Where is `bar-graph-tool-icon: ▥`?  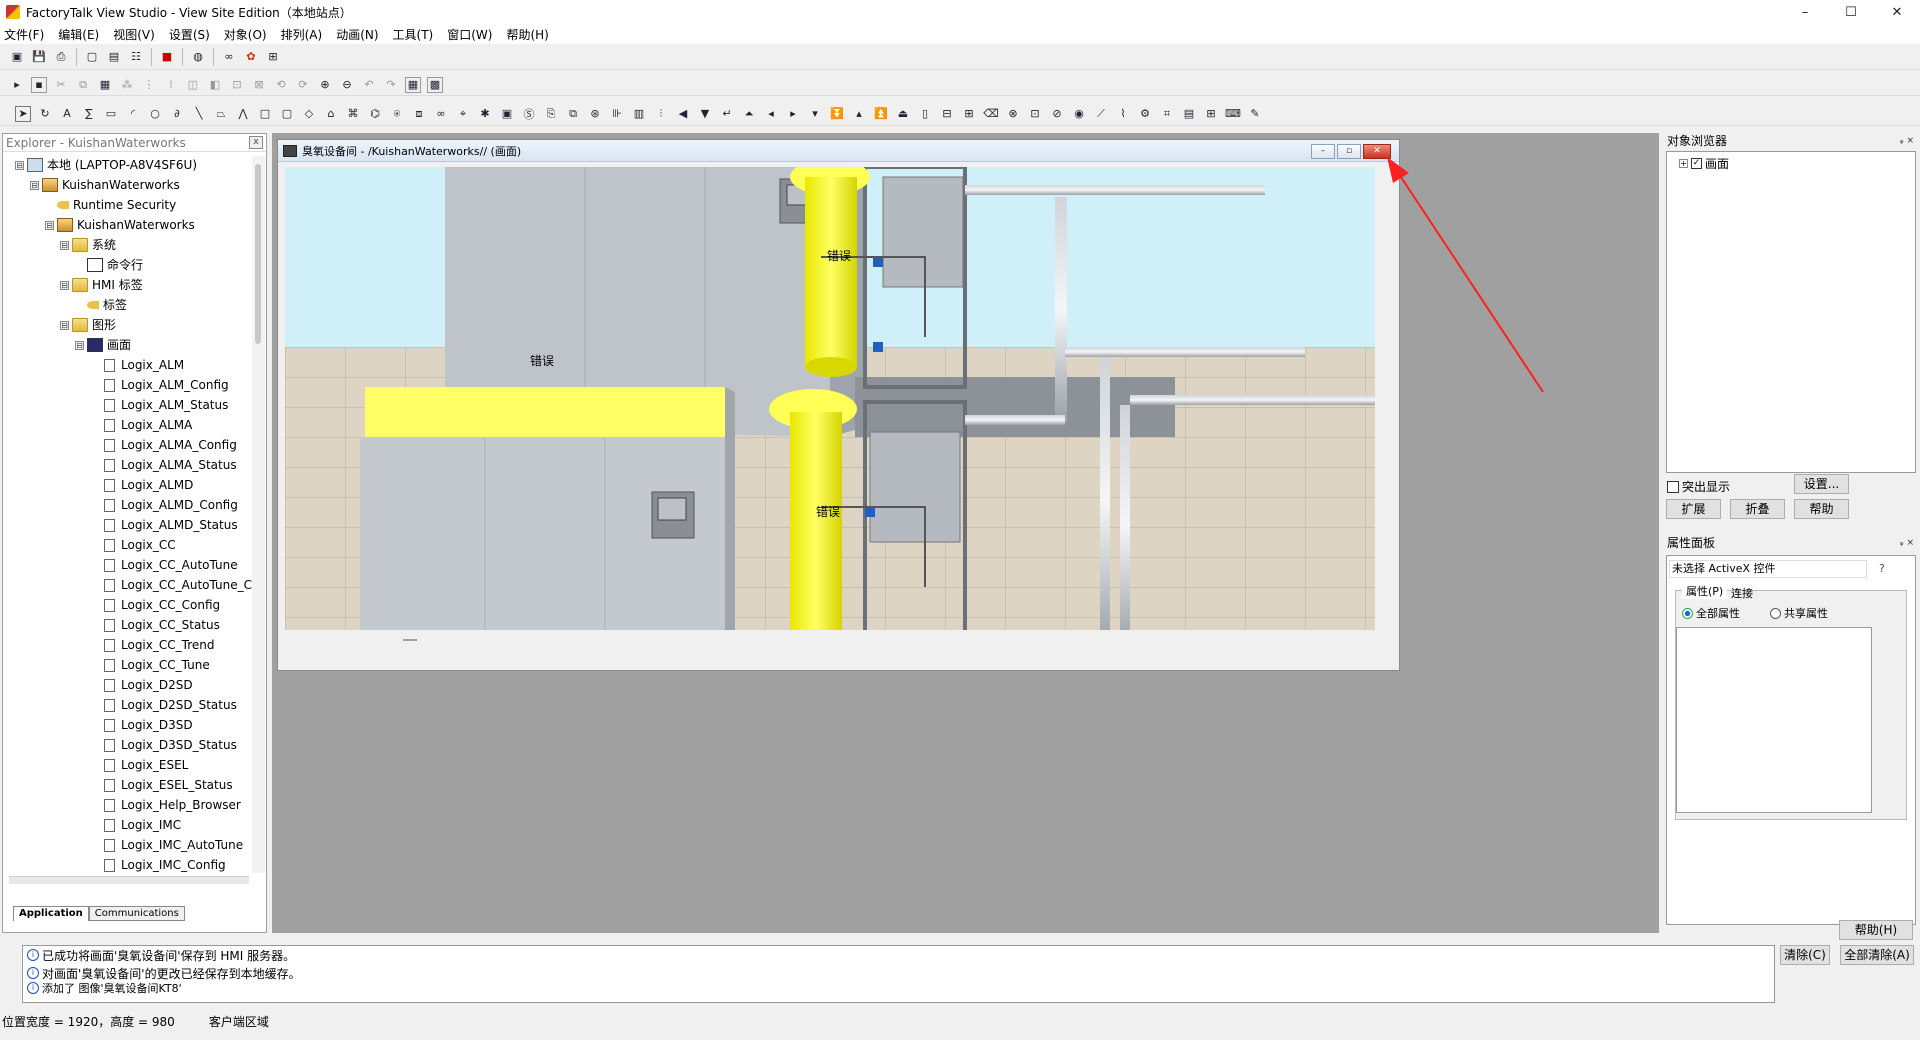 bar-graph-tool-icon: ▥ is located at coordinates (639, 114).